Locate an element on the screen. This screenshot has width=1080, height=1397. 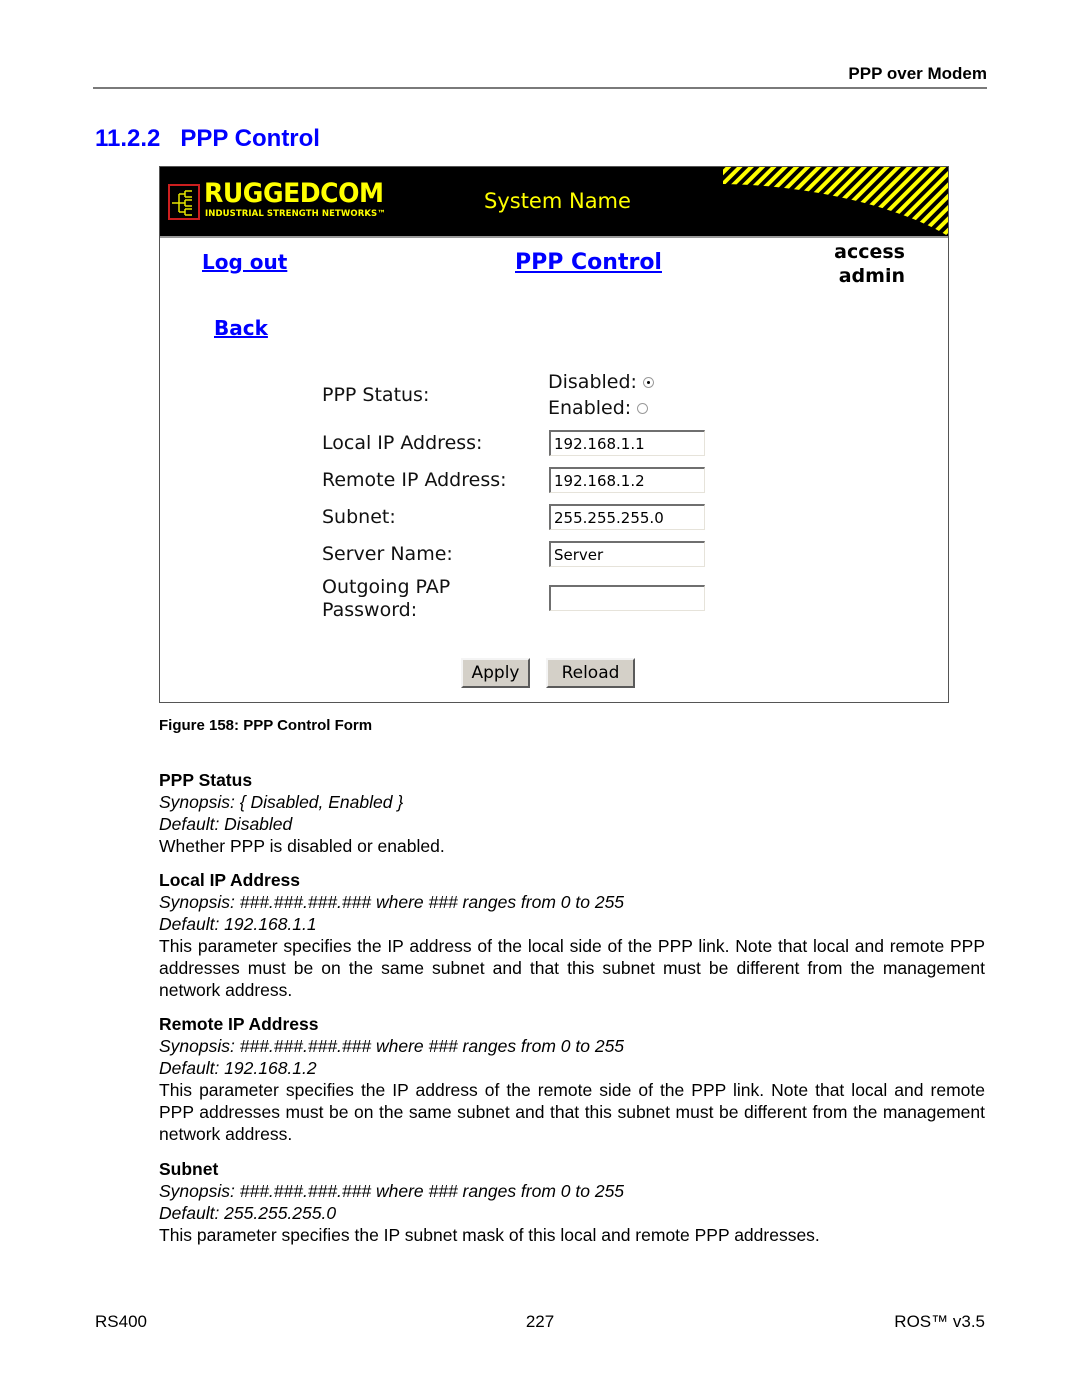
disabled-radio-label: Disabled: is located at coordinates (592, 382).